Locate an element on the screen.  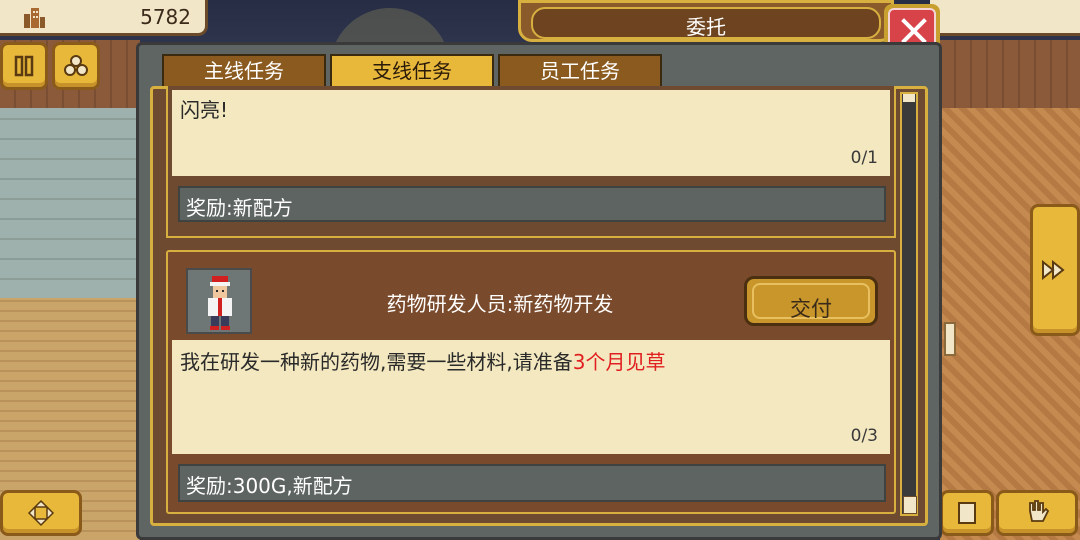
deliver-button-label: 交付 is located at coordinates (811, 309).